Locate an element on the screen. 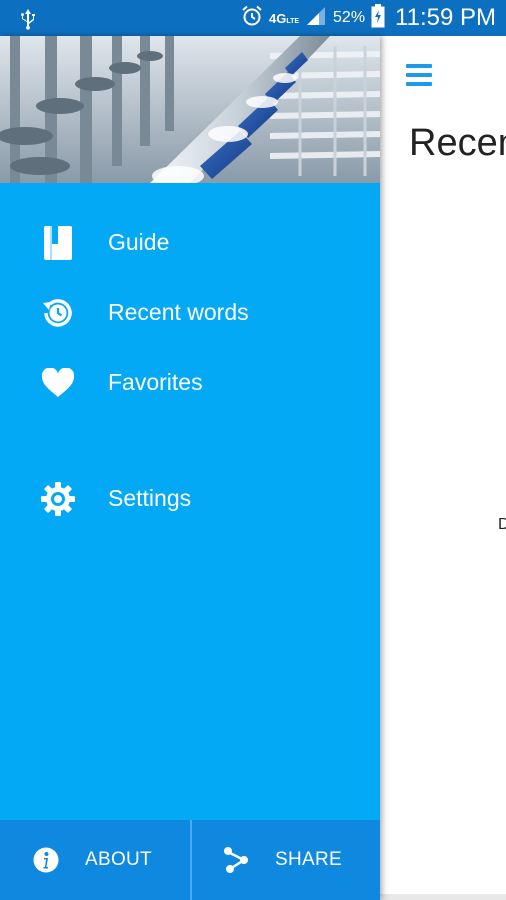 This screenshot has height=900, width=506. battery-charging-icon is located at coordinates (378, 18).